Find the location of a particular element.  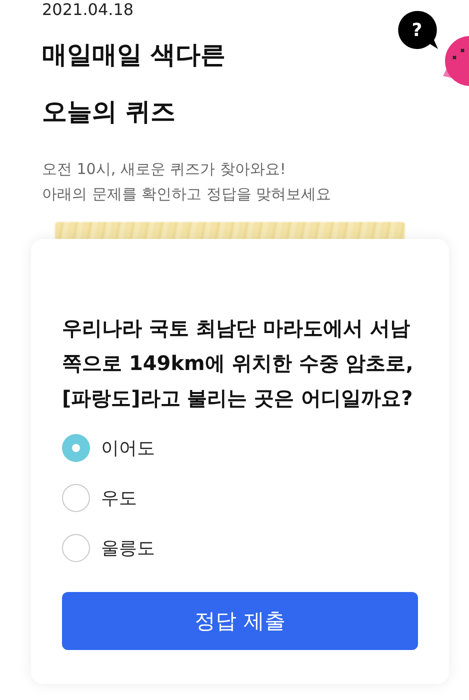

answer-option: 이어도 is located at coordinates (108, 448).